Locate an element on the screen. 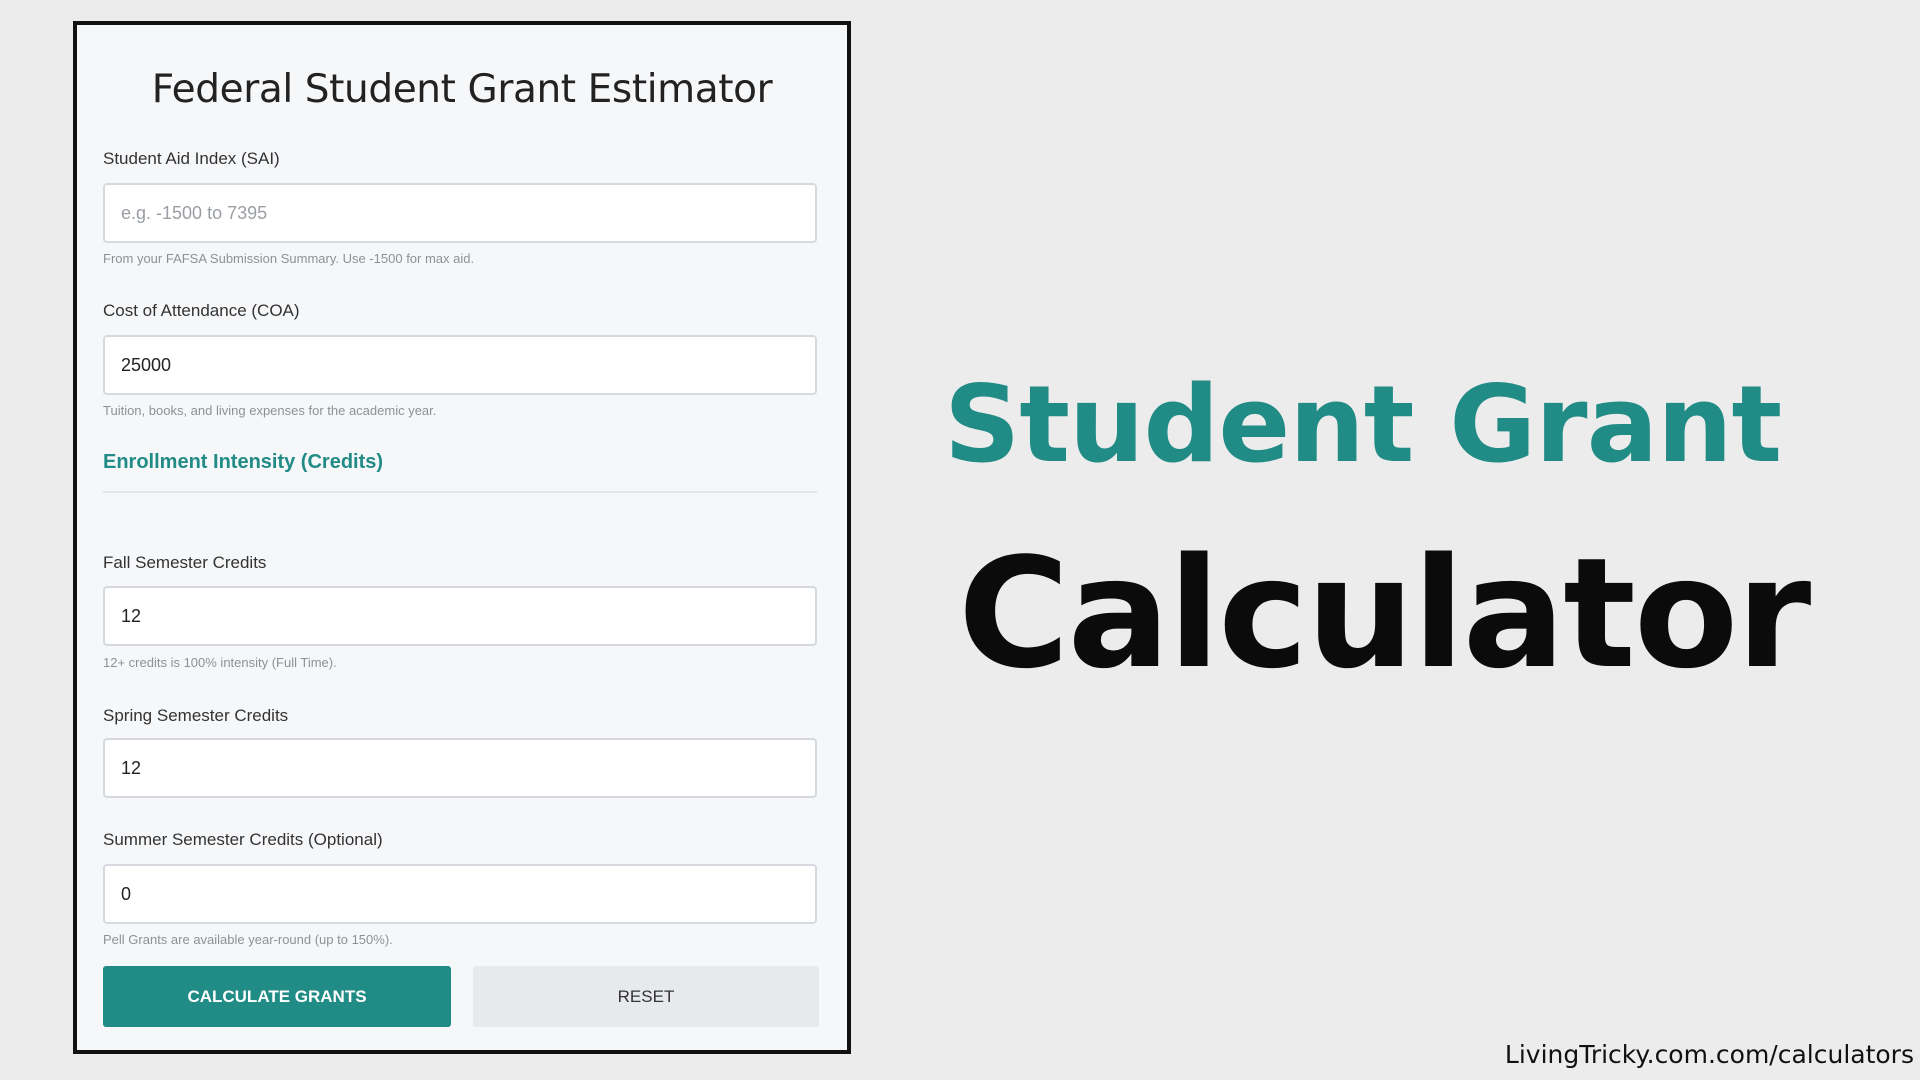  summer-credits-input is located at coordinates (460, 894).